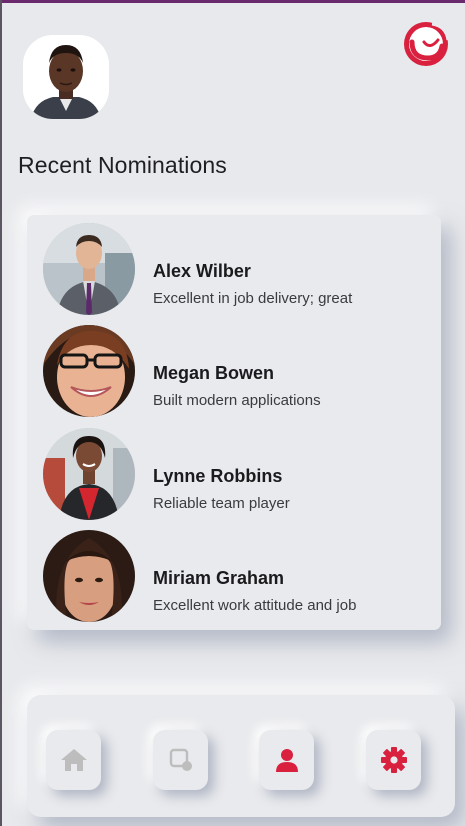  What do you see at coordinates (253, 298) in the screenshot?
I see `nomination-reason: Excellent in job delivery; great` at bounding box center [253, 298].